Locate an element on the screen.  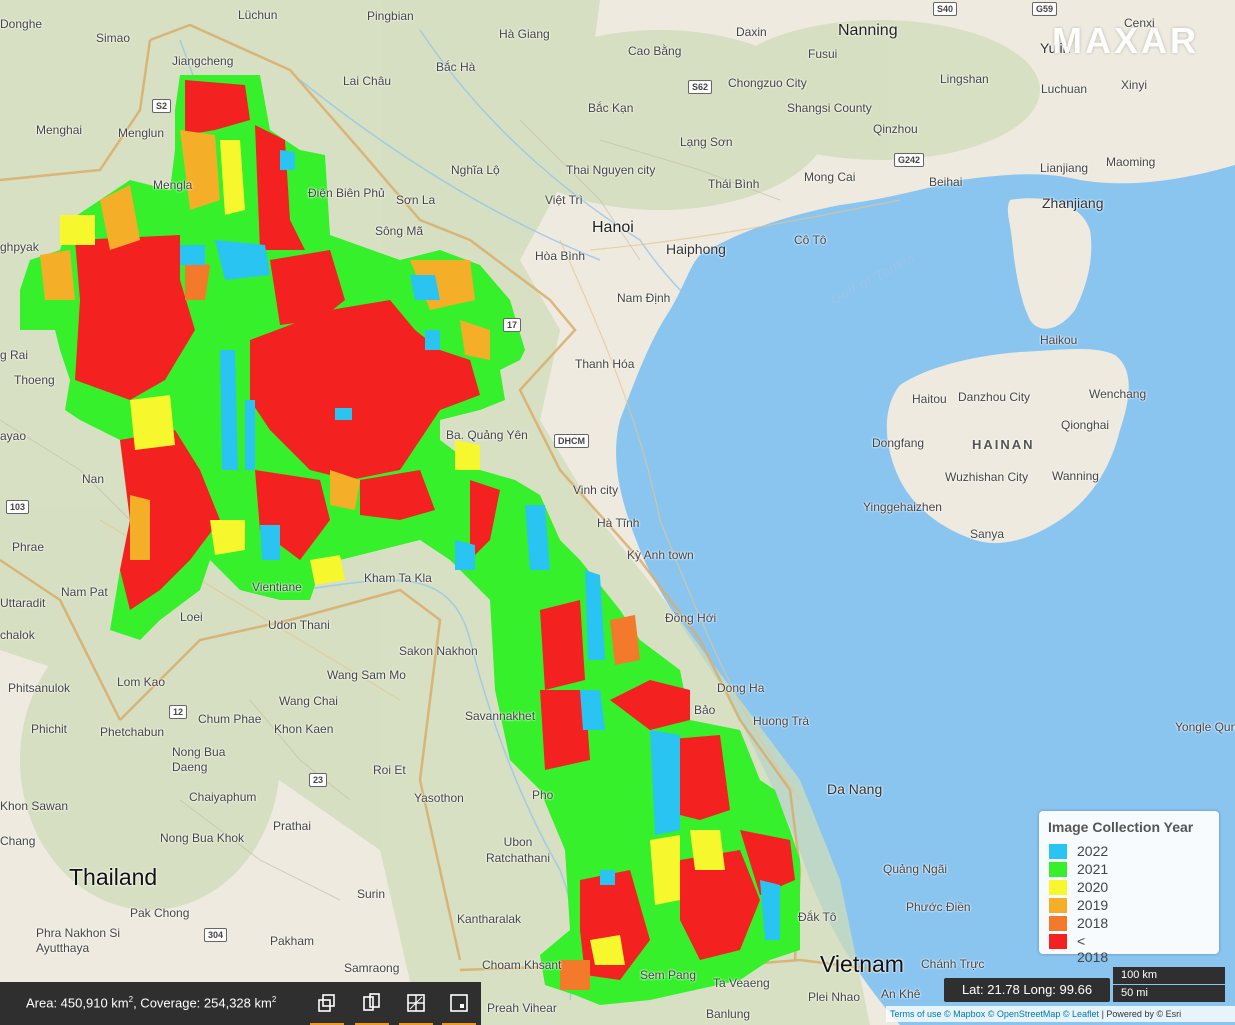
region-label-hainan: HAINAN is located at coordinates (1003, 444).